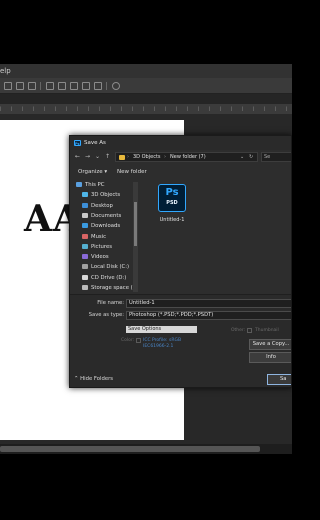 This screenshot has width=320, height=520. What do you see at coordinates (276, 157) in the screenshot?
I see `search-input: Se` at bounding box center [276, 157].